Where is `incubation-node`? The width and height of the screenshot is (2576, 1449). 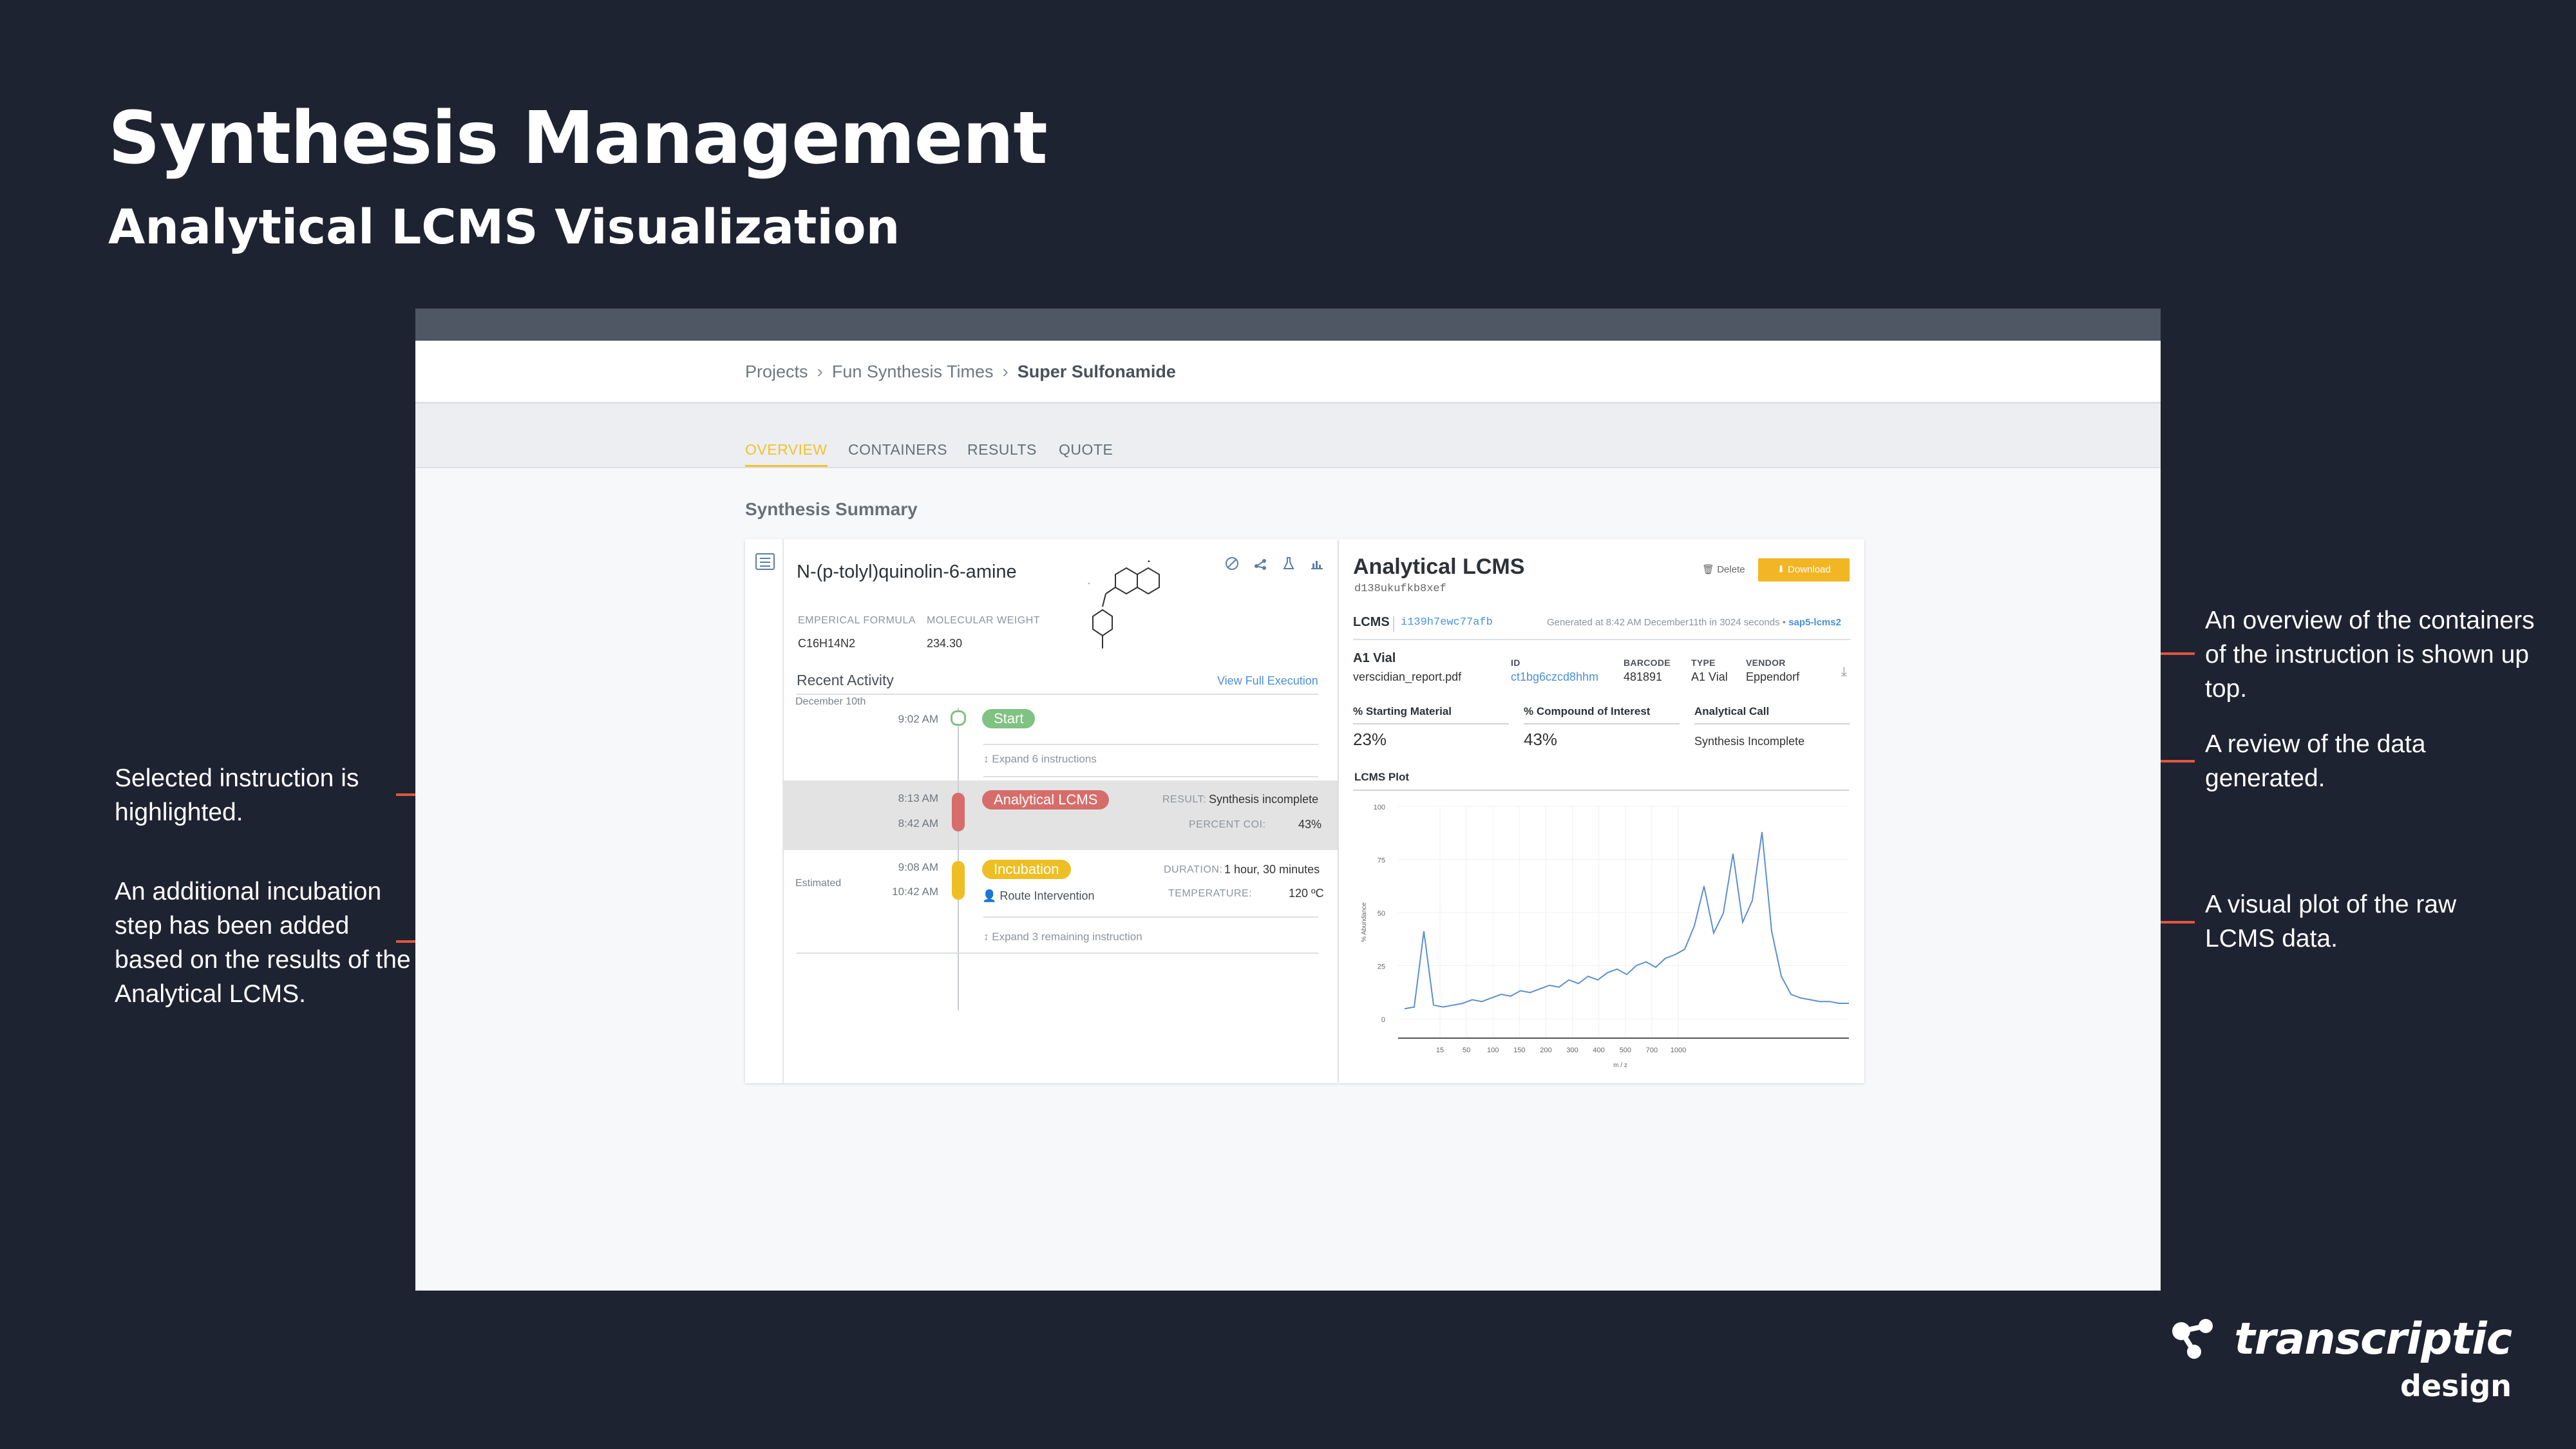 incubation-node is located at coordinates (958, 880).